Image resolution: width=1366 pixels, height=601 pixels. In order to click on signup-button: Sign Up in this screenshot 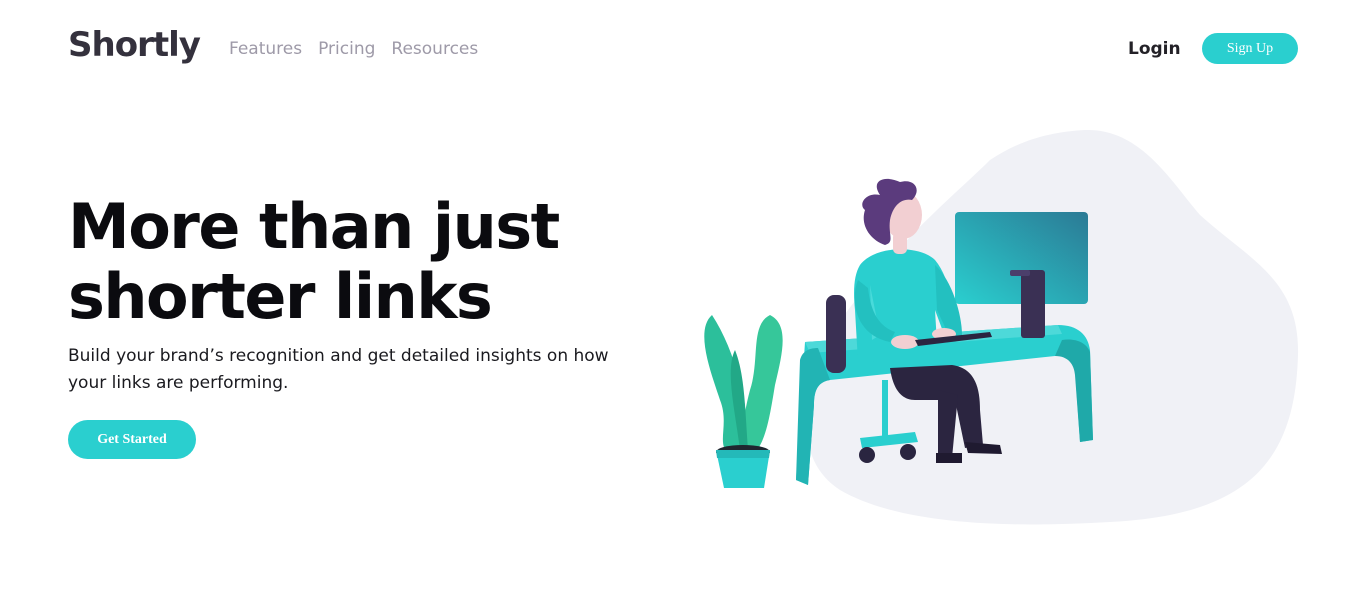, I will do `click(1250, 48)`.